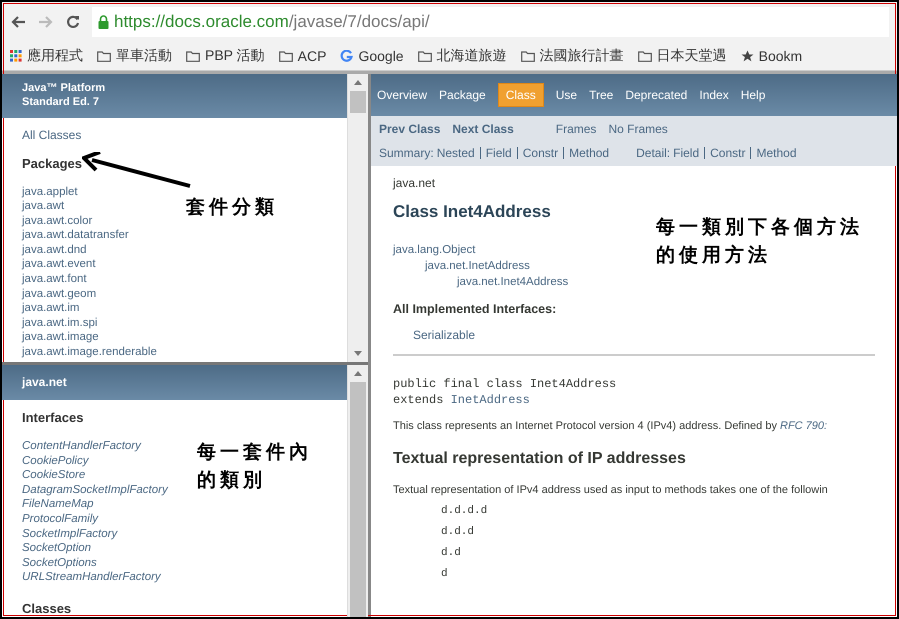 The width and height of the screenshot is (899, 619). Describe the element at coordinates (512, 282) in the screenshot. I see `hierarchy-item: java.net.Inet4Address` at that location.